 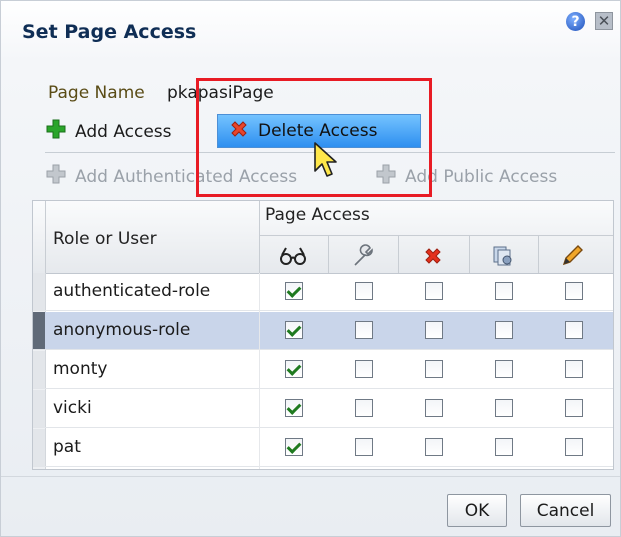 I want to click on column-divider, so click(x=259, y=371).